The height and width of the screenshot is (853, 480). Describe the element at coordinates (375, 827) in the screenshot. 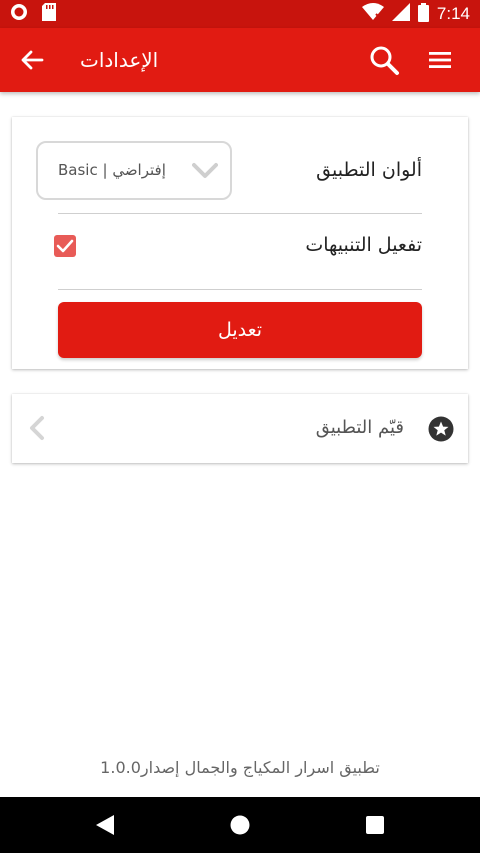

I see `nav-recents-icon` at that location.